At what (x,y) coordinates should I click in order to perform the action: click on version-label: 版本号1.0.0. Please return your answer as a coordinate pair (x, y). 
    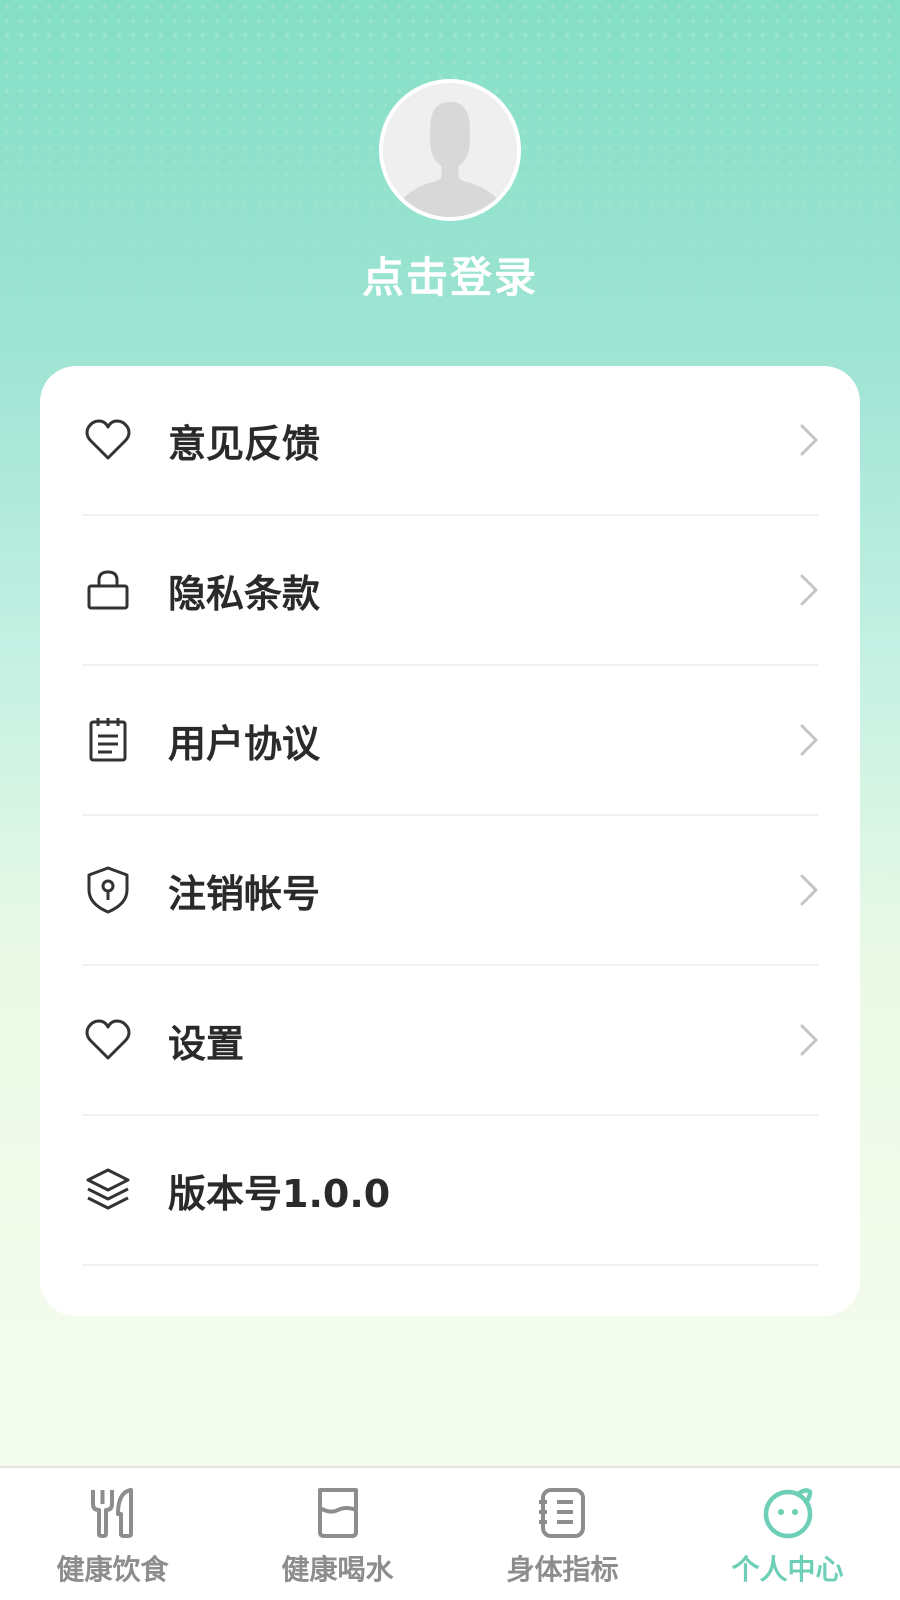
    Looking at the image, I should click on (279, 1193).